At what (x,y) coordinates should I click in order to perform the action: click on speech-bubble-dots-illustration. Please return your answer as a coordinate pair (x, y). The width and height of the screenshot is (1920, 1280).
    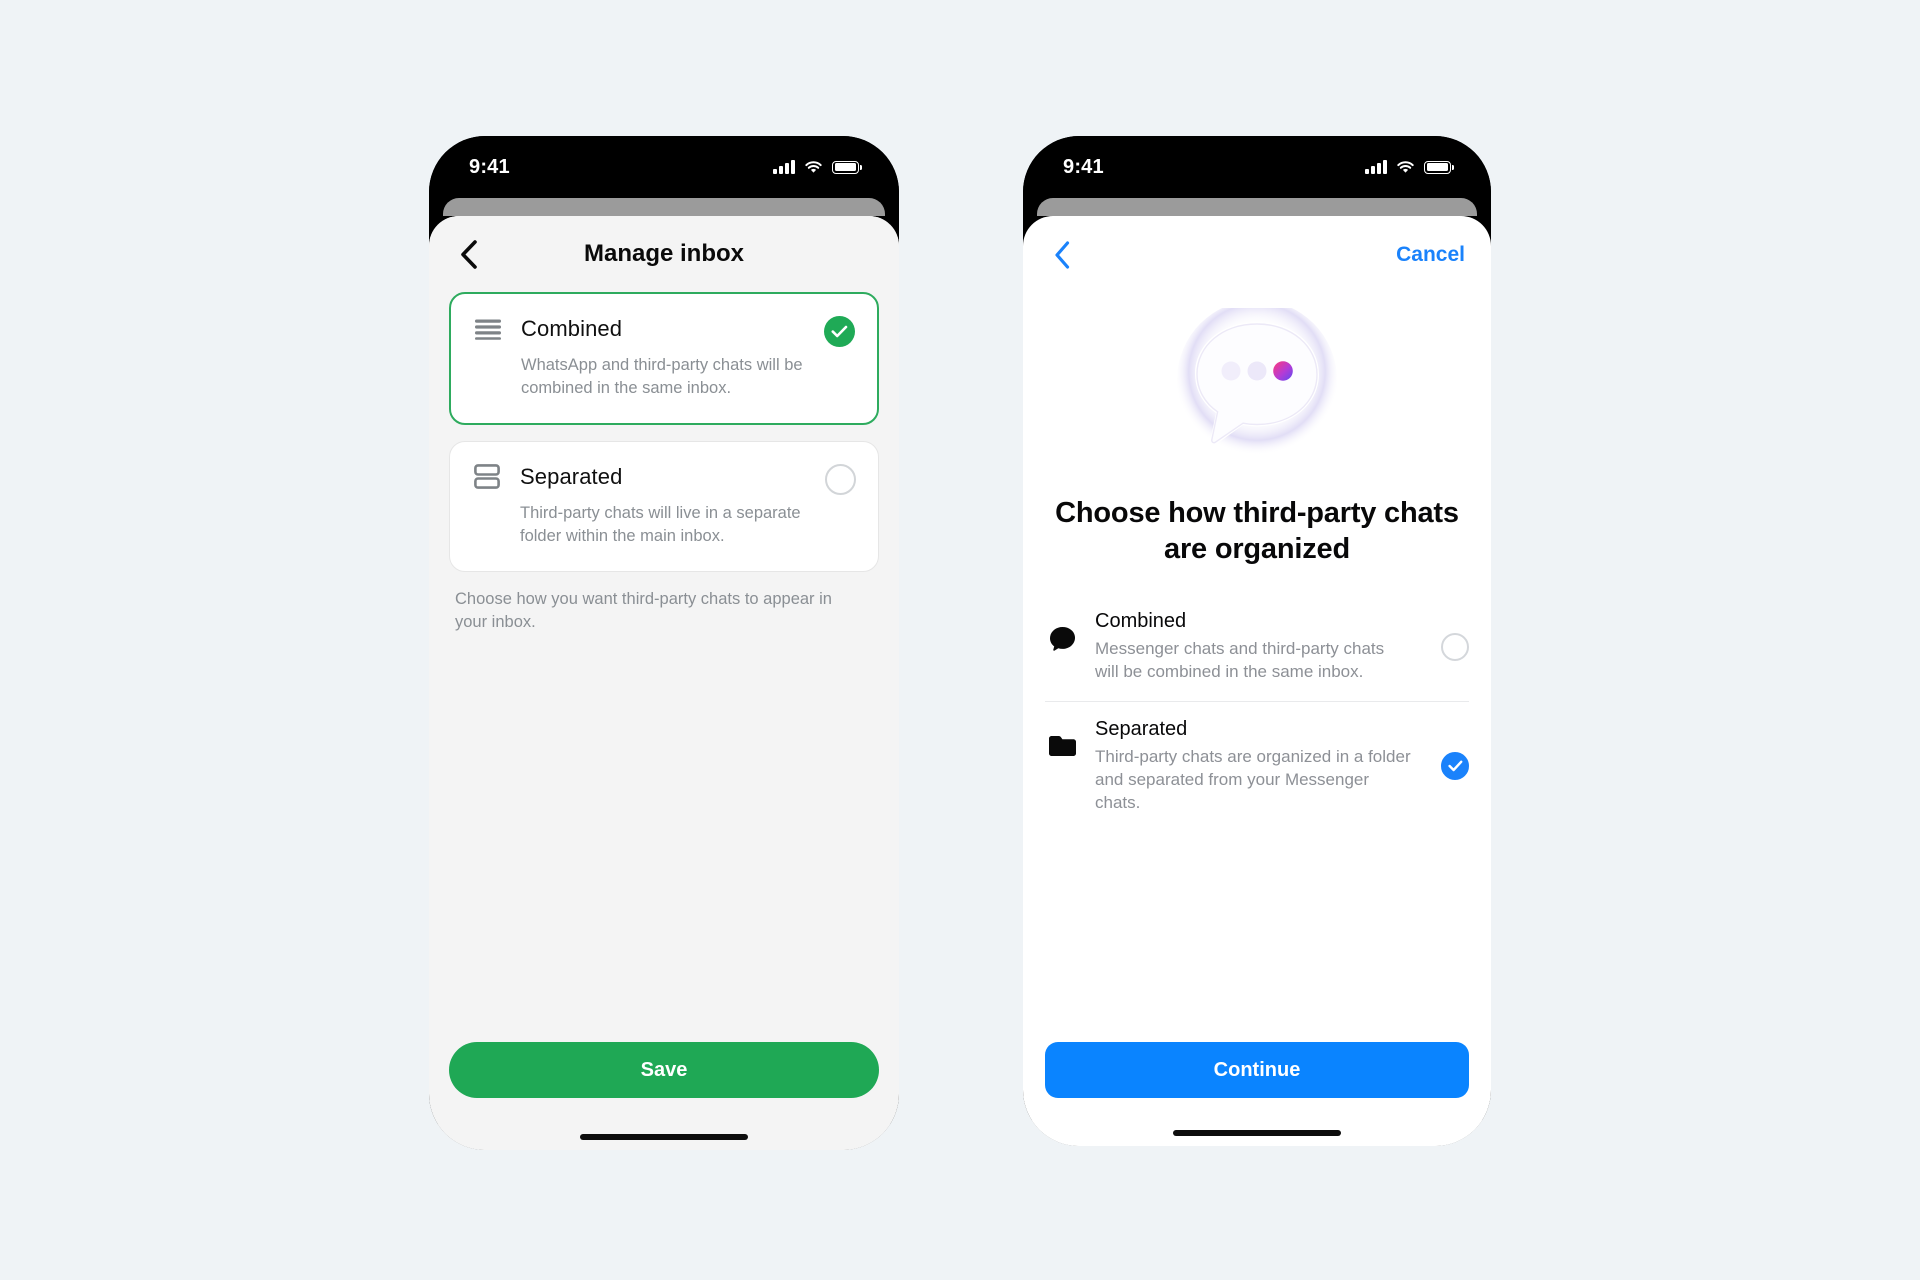
    Looking at the image, I should click on (1257, 386).